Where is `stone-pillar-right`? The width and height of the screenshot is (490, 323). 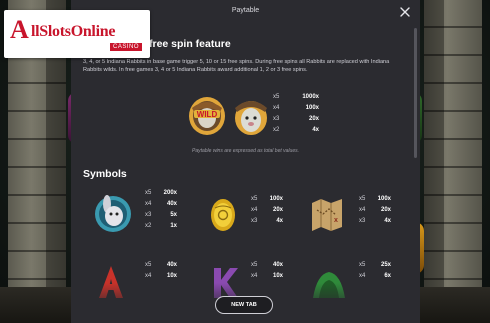
stone-pillar-right is located at coordinates (453, 161).